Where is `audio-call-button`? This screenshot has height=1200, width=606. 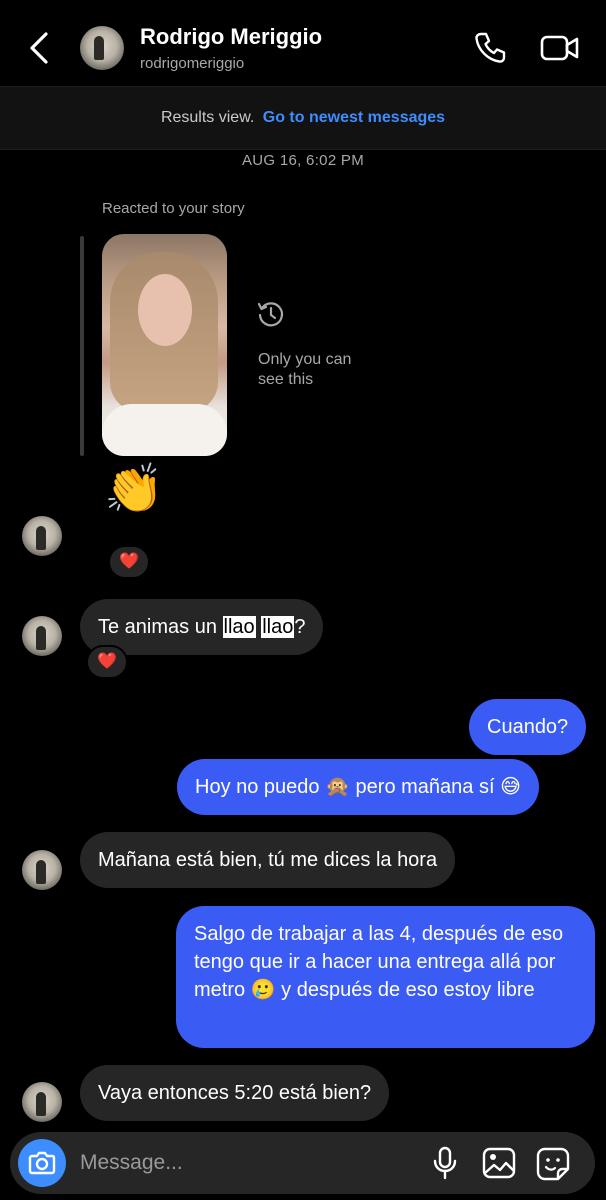
audio-call-button is located at coordinates (490, 48).